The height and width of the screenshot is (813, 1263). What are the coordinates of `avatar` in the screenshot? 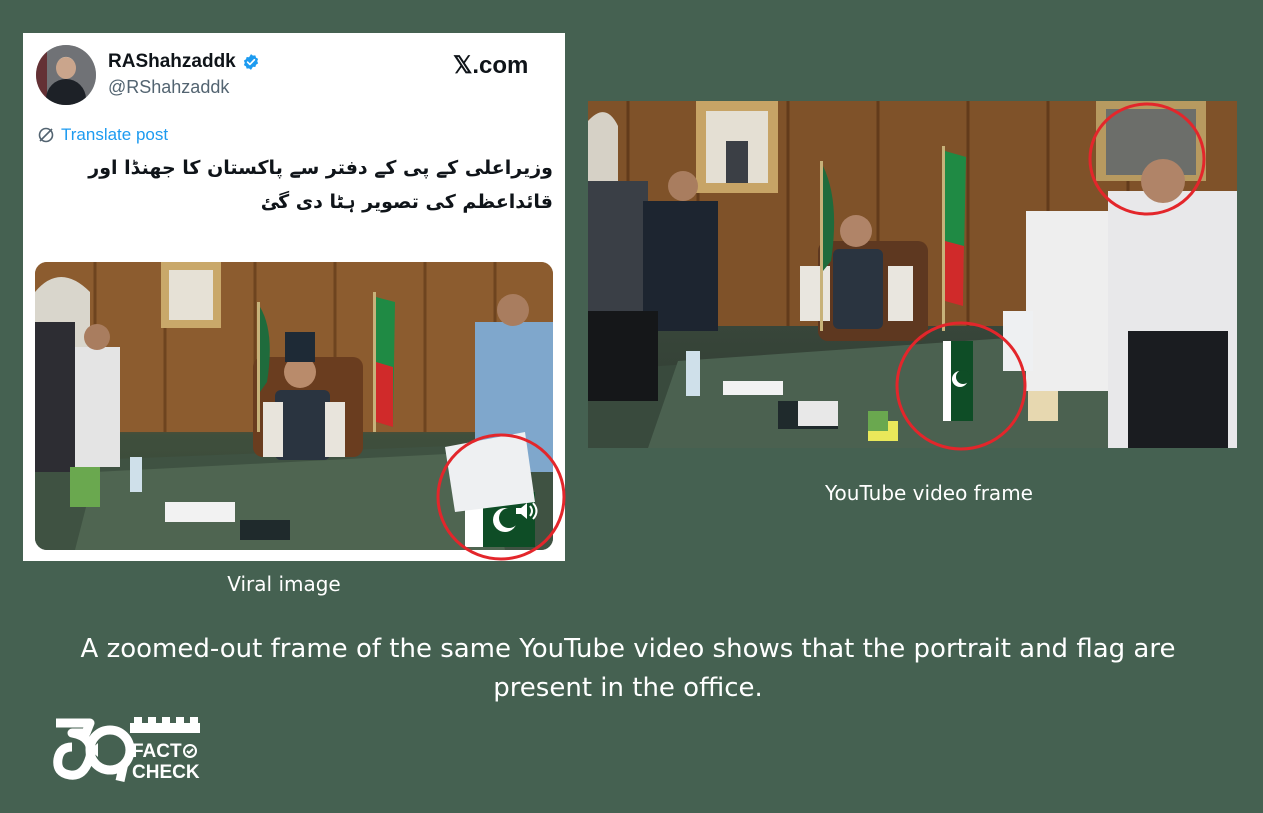 It's located at (66, 75).